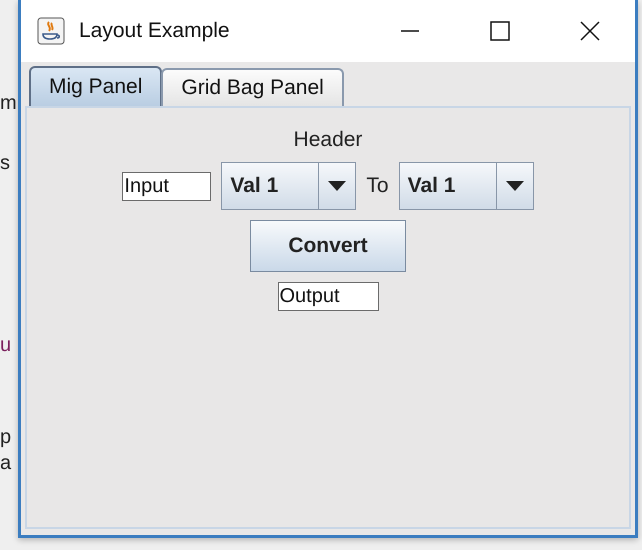 The image size is (642, 550). What do you see at coordinates (51, 31) in the screenshot?
I see `coffee-cup-icon` at bounding box center [51, 31].